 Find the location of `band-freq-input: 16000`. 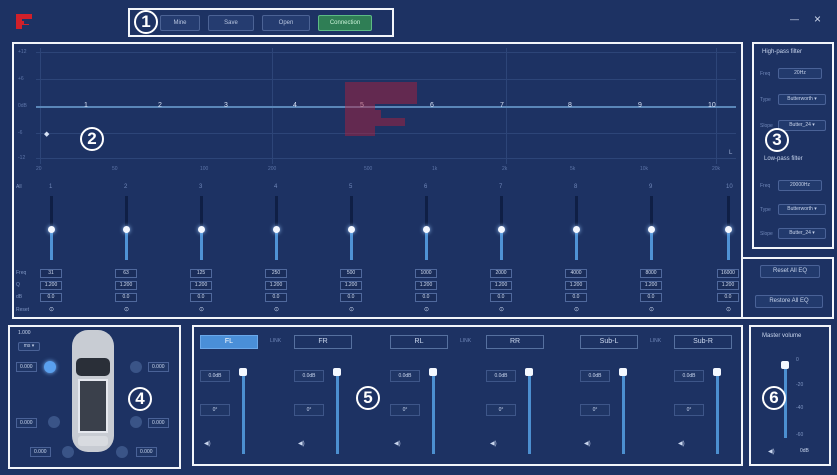

band-freq-input: 16000 is located at coordinates (728, 273).